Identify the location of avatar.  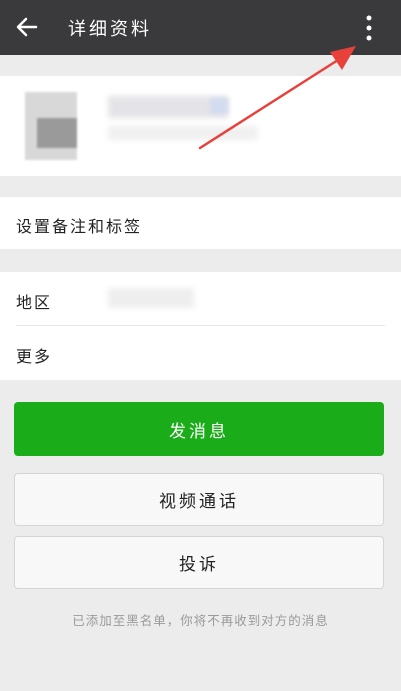
(51, 126).